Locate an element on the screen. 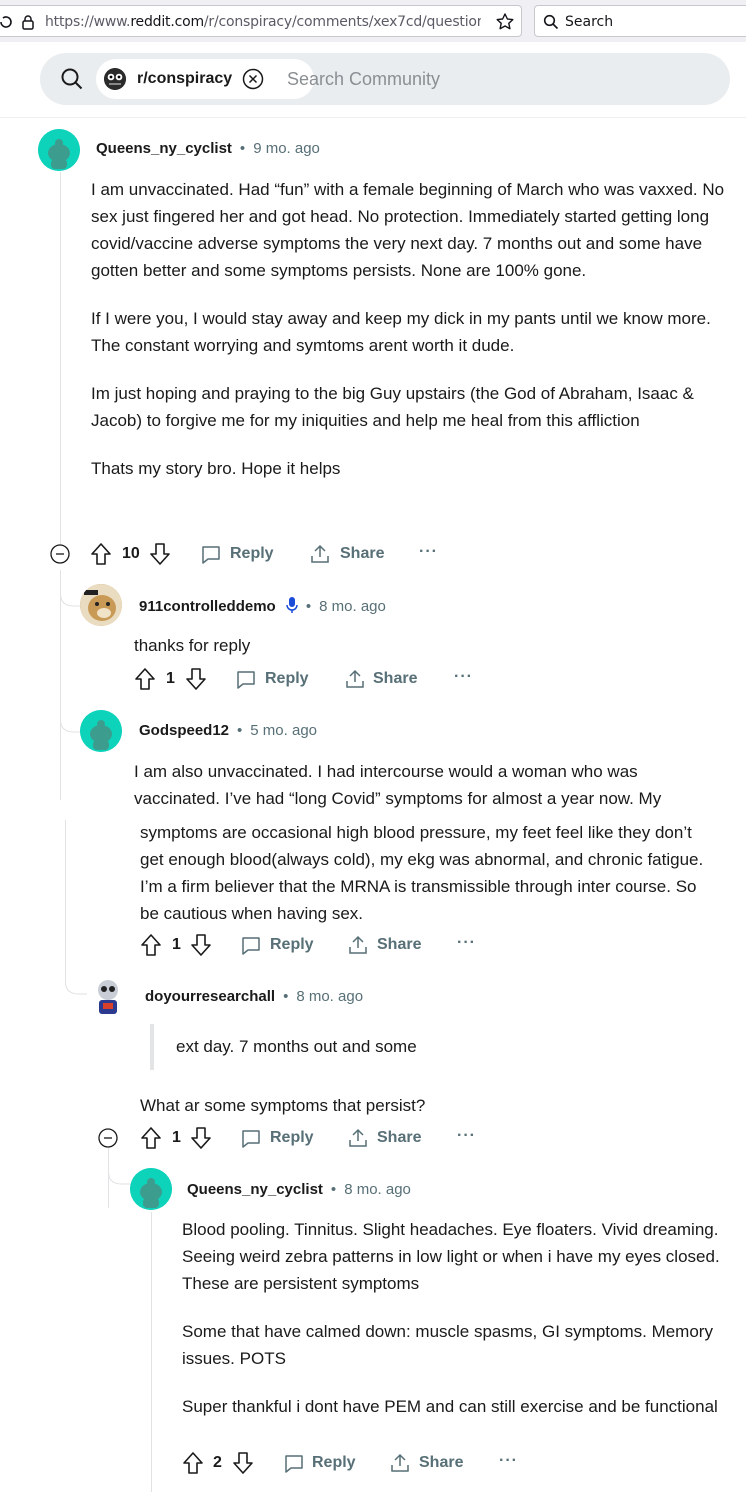 The width and height of the screenshot is (746, 1492). community-chip: r/conspiracy is located at coordinates (205, 79).